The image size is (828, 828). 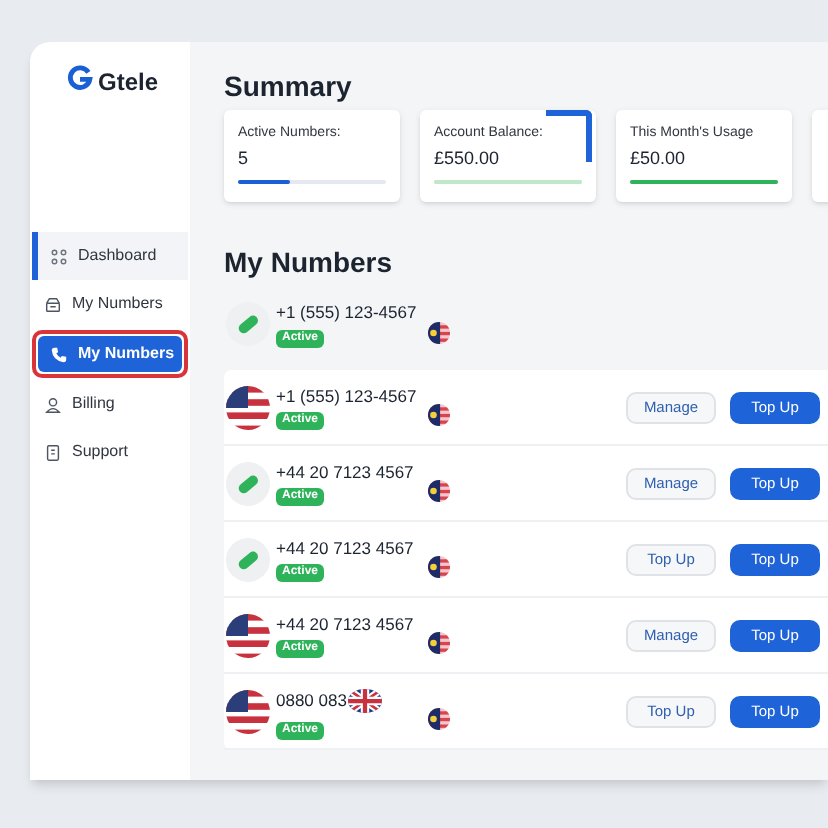 What do you see at coordinates (244, 159) in the screenshot?
I see `card-value: 5` at bounding box center [244, 159].